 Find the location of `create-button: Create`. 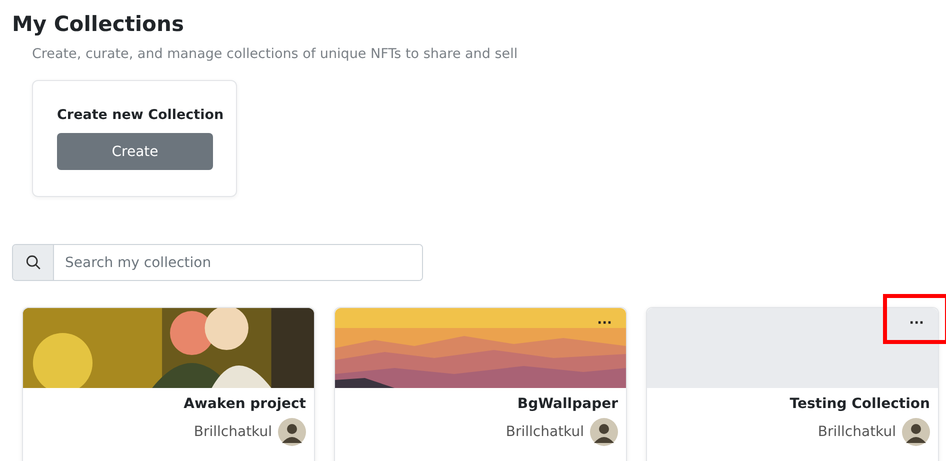

create-button: Create is located at coordinates (135, 151).